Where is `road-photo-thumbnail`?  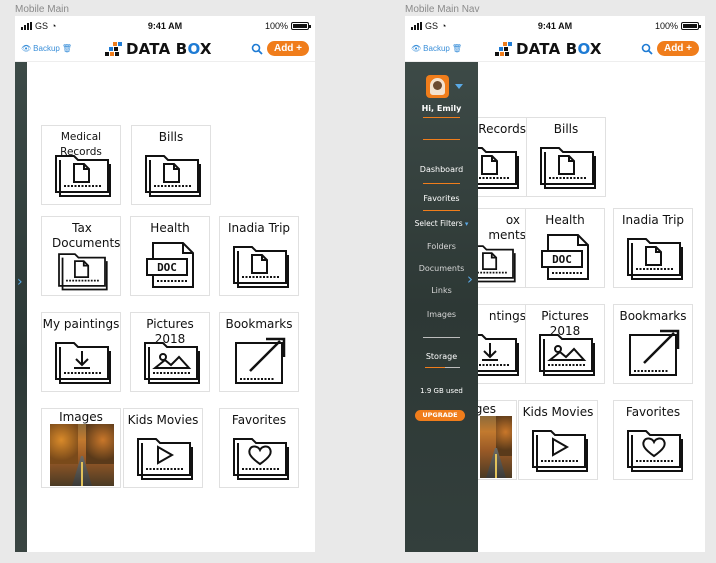
road-photo-thumbnail is located at coordinates (82, 455).